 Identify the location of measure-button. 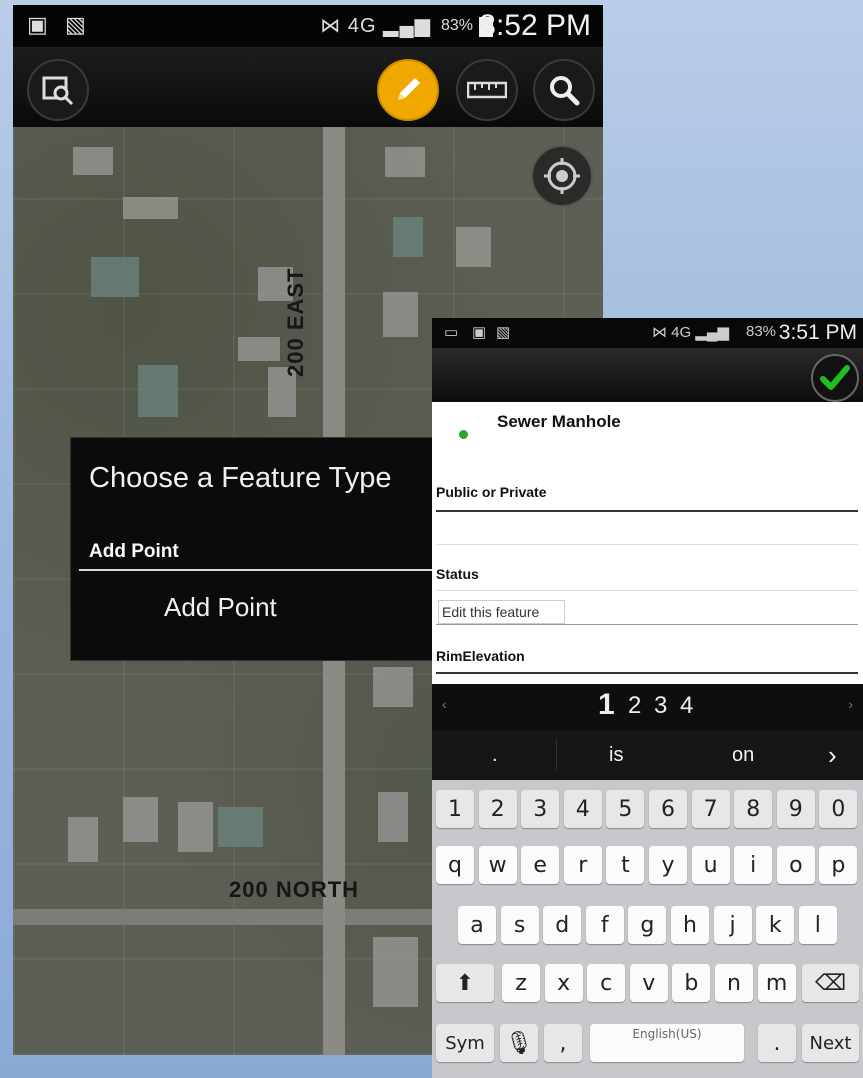
(487, 90).